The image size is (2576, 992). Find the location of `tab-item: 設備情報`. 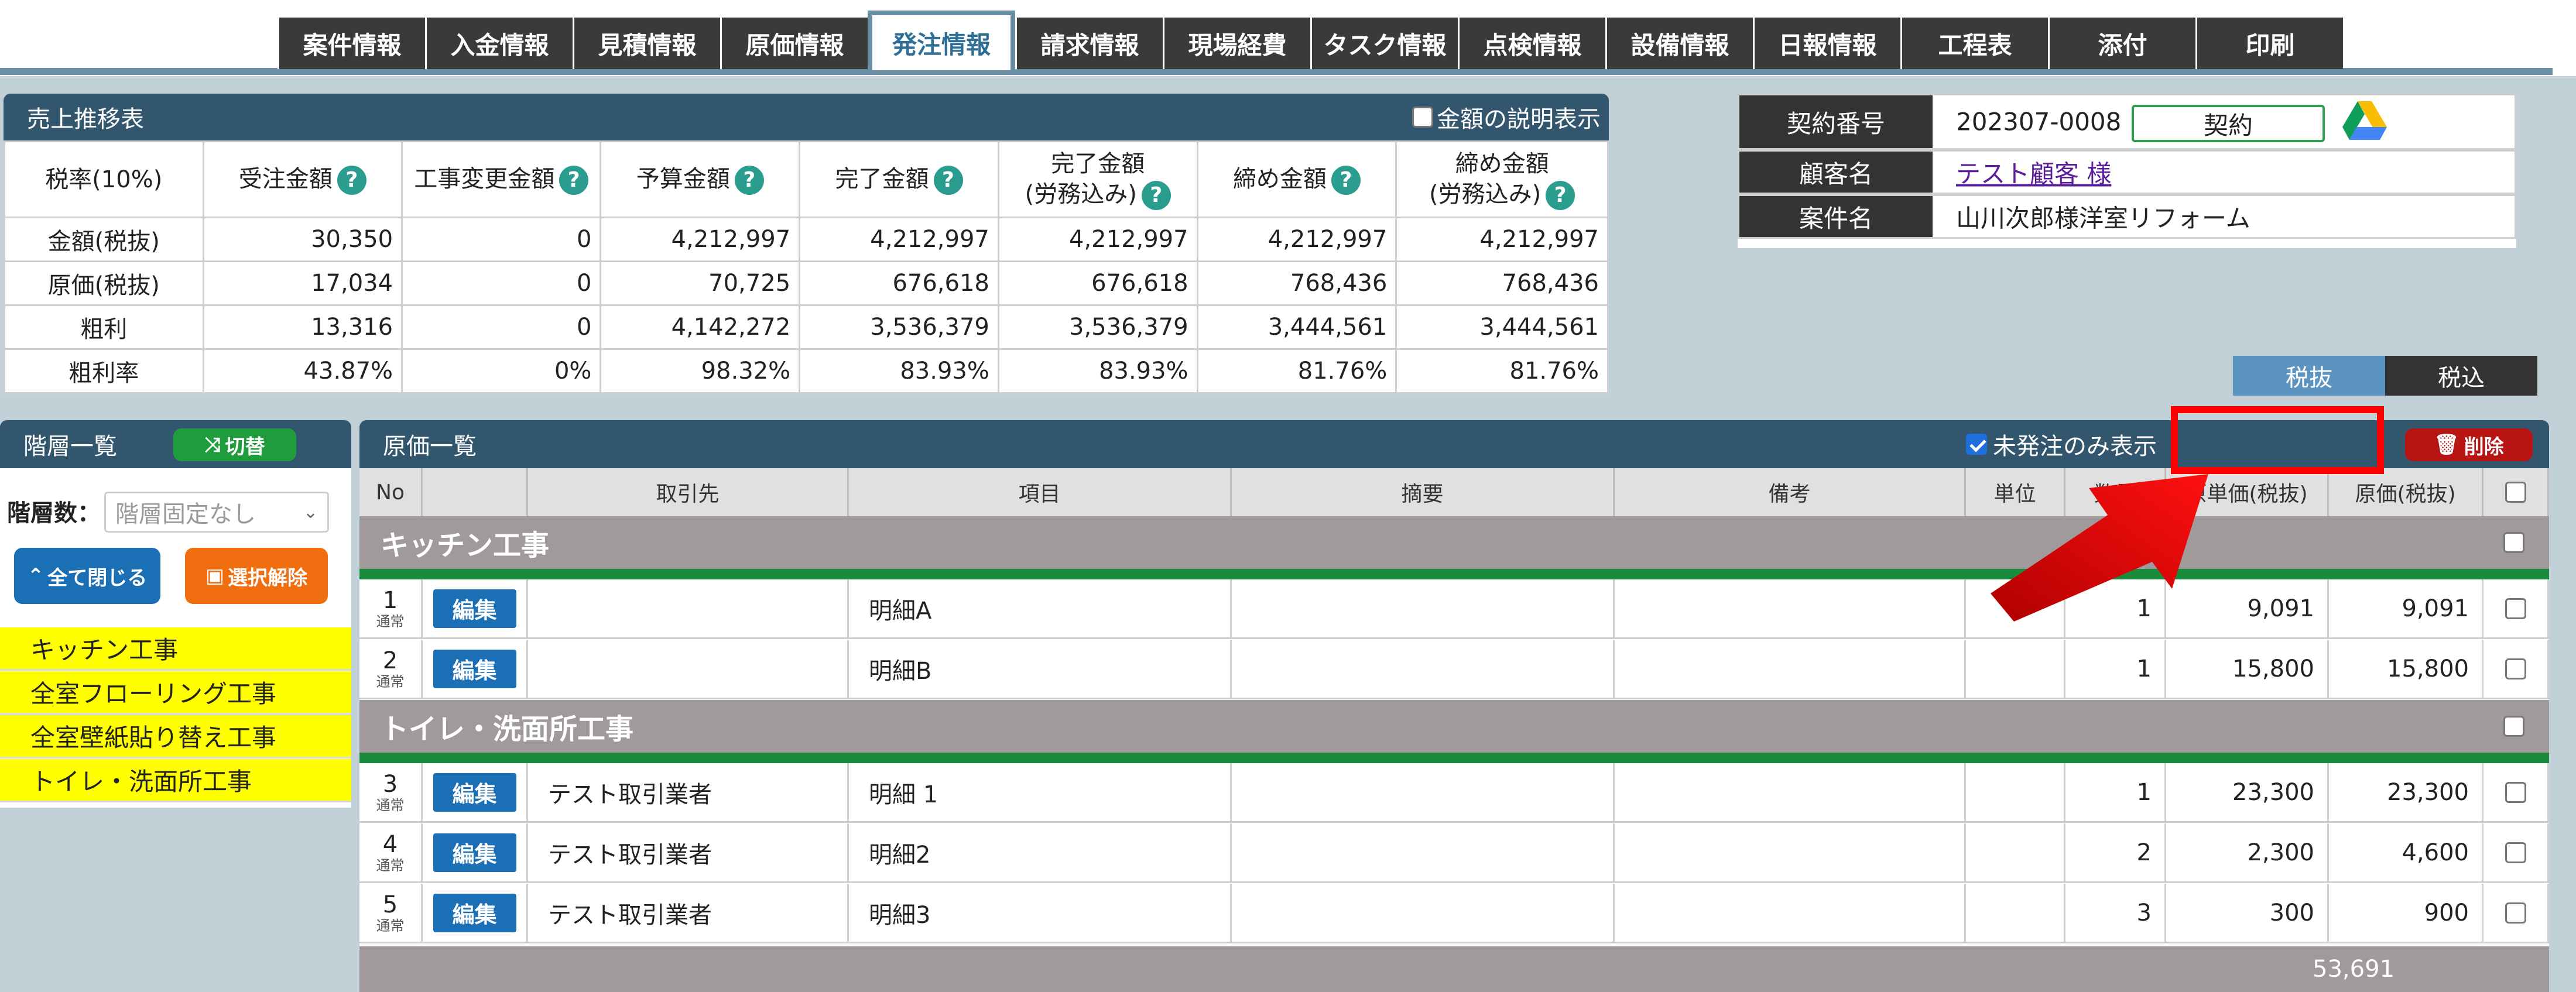

tab-item: 設備情報 is located at coordinates (1679, 43).